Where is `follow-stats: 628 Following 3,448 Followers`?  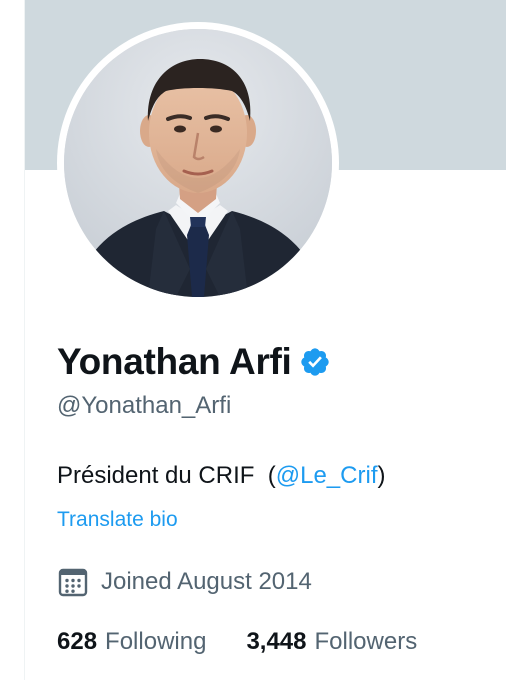 follow-stats: 628 Following 3,448 Followers is located at coordinates (237, 642).